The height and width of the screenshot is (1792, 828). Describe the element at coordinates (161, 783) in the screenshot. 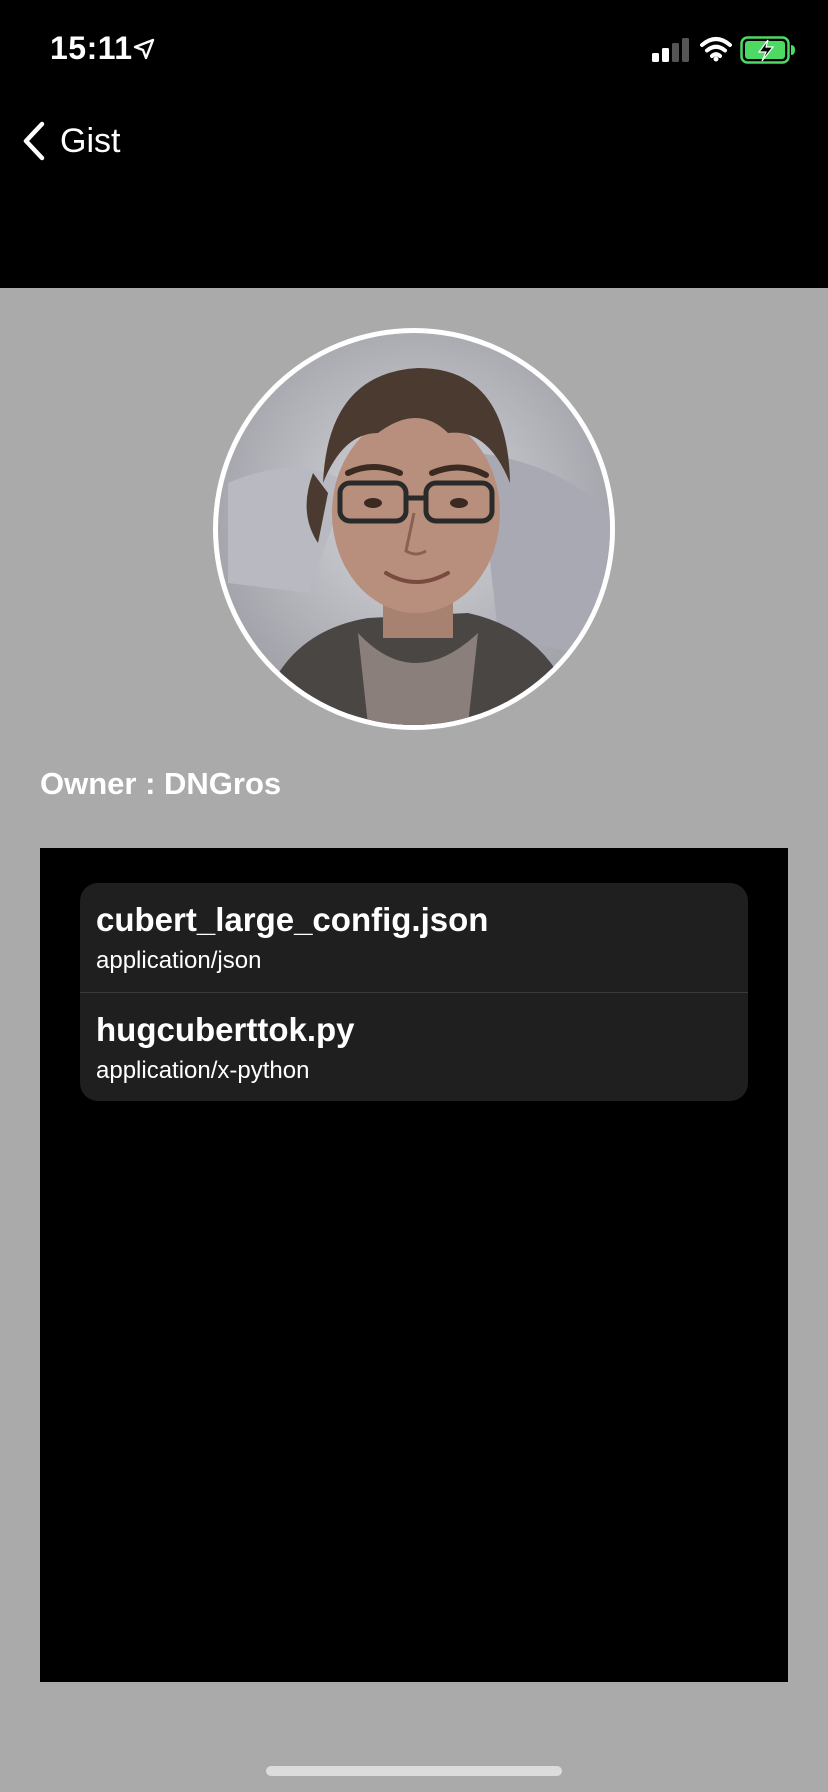

I see `owner-label: Owner : DNGros` at that location.